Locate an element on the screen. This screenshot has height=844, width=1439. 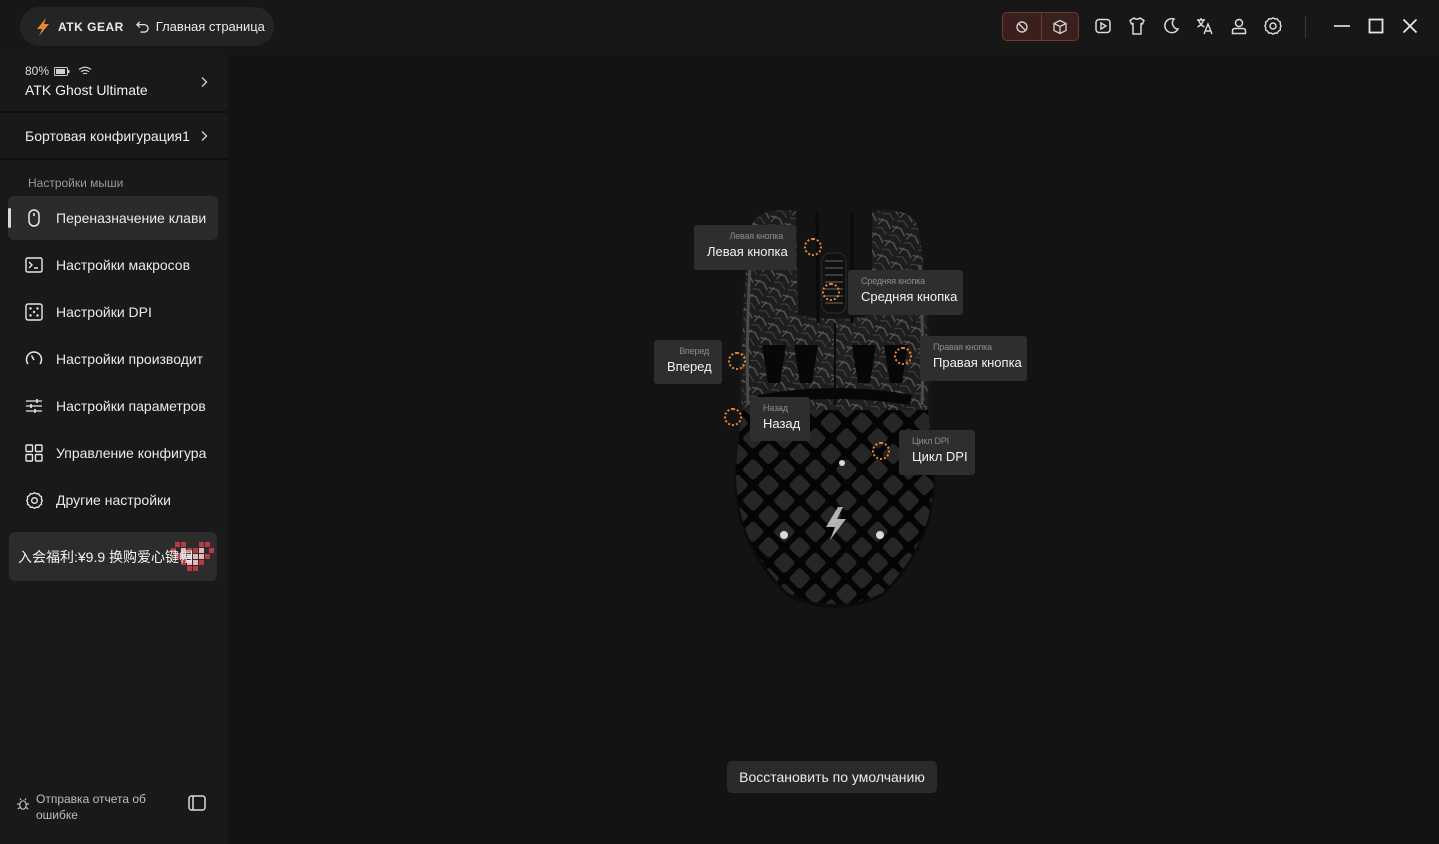
translate-icon is located at coordinates (1205, 26).